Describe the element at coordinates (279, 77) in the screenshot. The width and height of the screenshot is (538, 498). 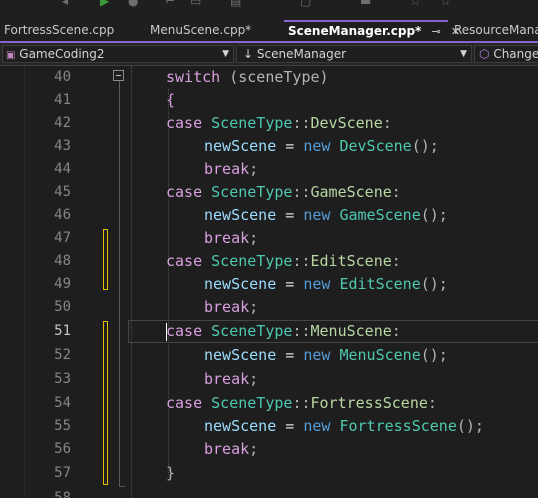
I see `switch-expression: (sceneType)` at that location.